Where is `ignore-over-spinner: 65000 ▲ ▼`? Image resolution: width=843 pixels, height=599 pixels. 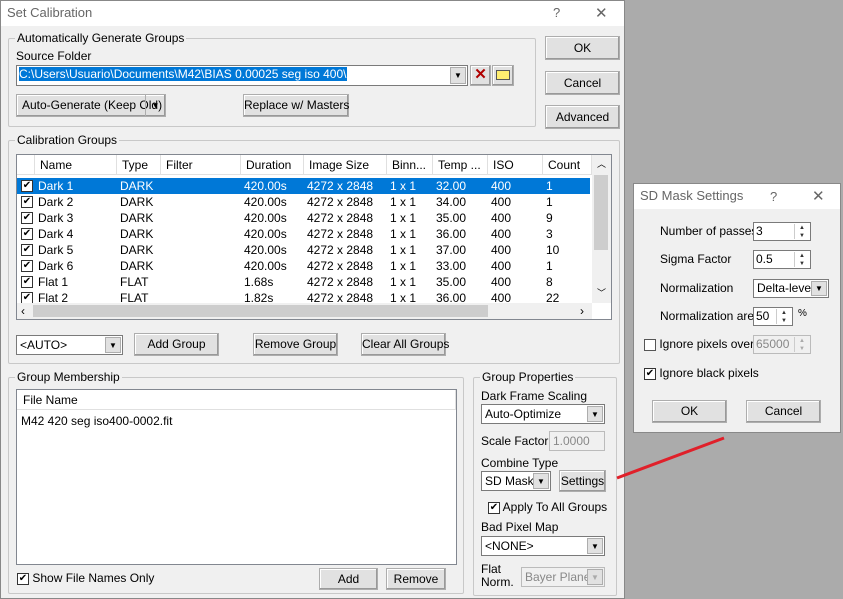 ignore-over-spinner: 65000 ▲ ▼ is located at coordinates (782, 344).